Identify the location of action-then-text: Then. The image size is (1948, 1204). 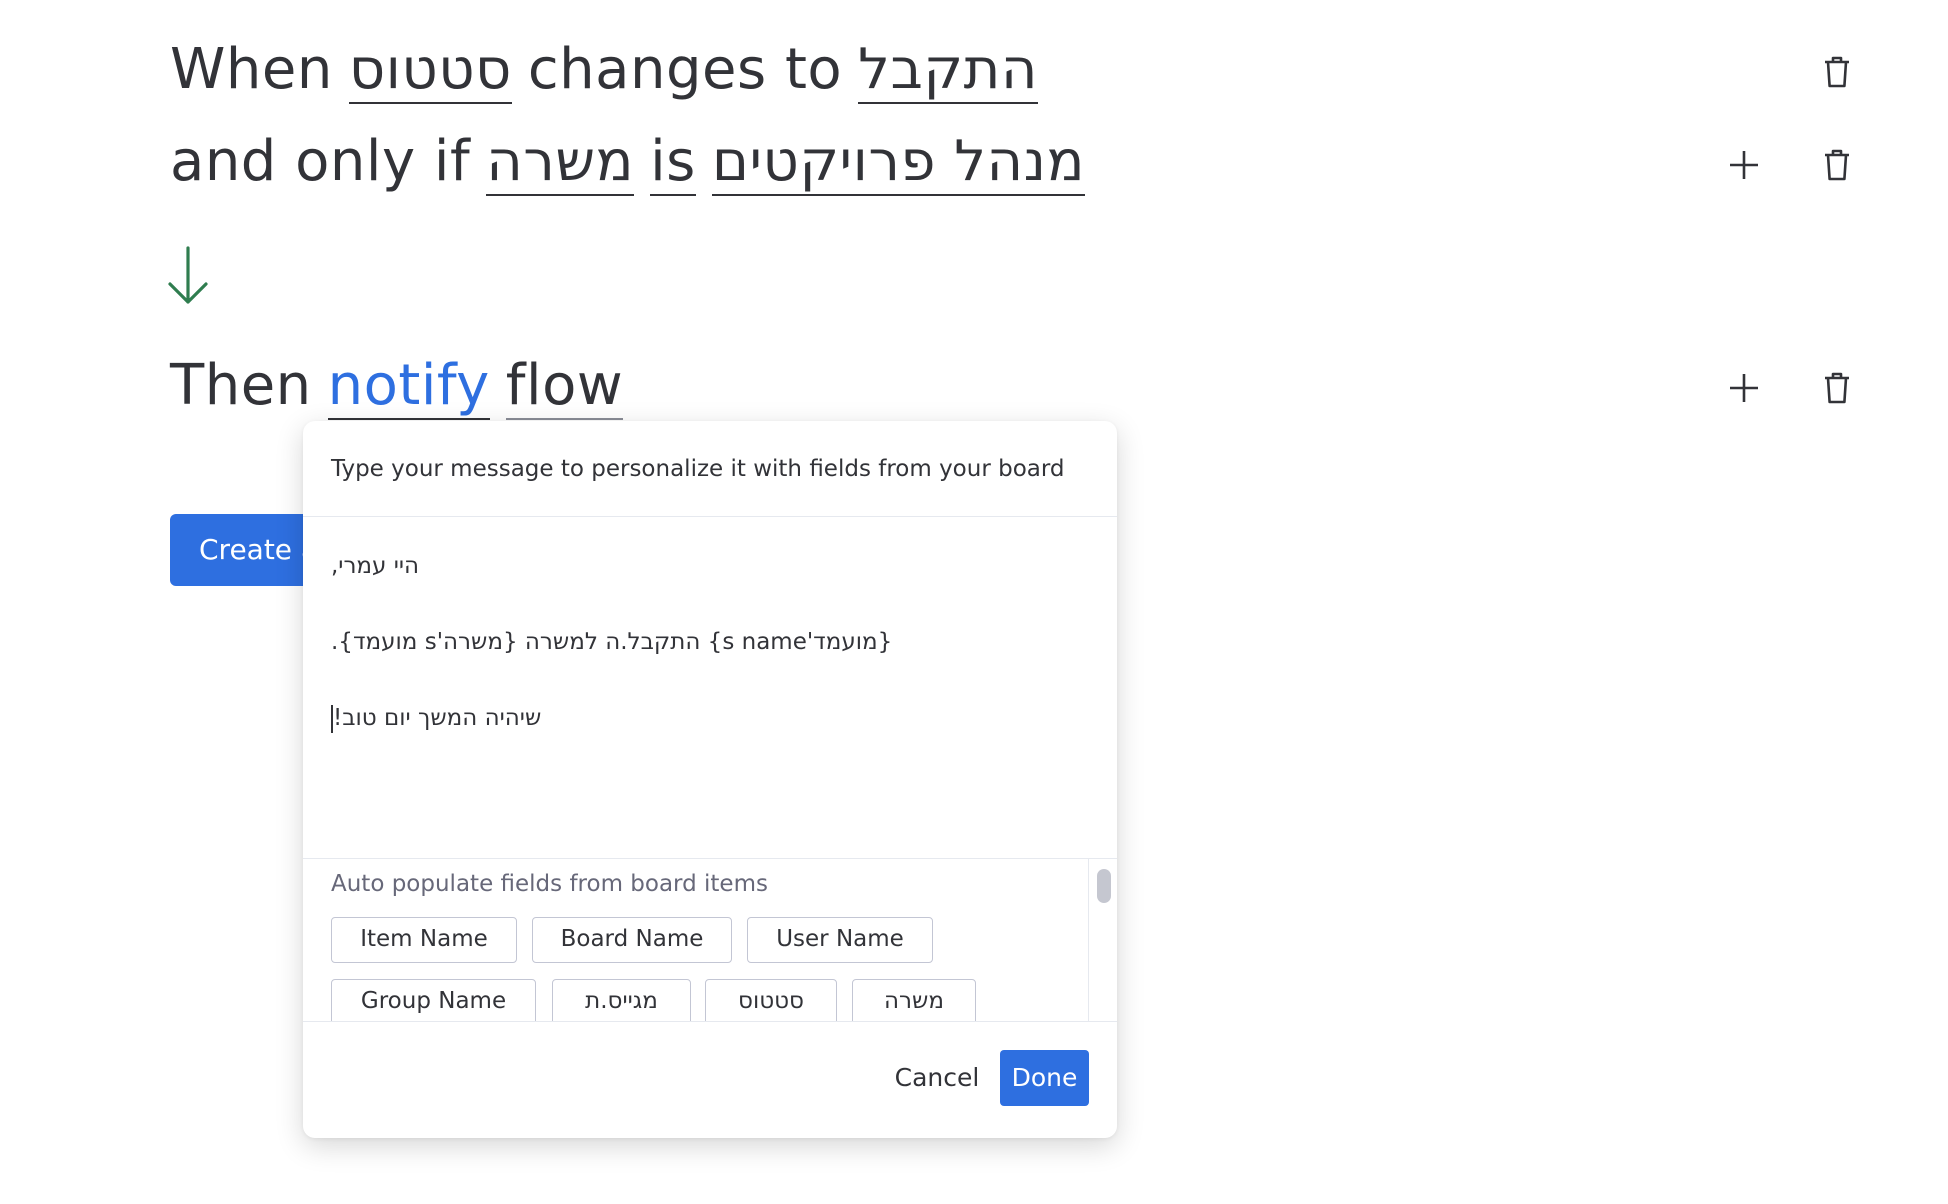
(241, 385).